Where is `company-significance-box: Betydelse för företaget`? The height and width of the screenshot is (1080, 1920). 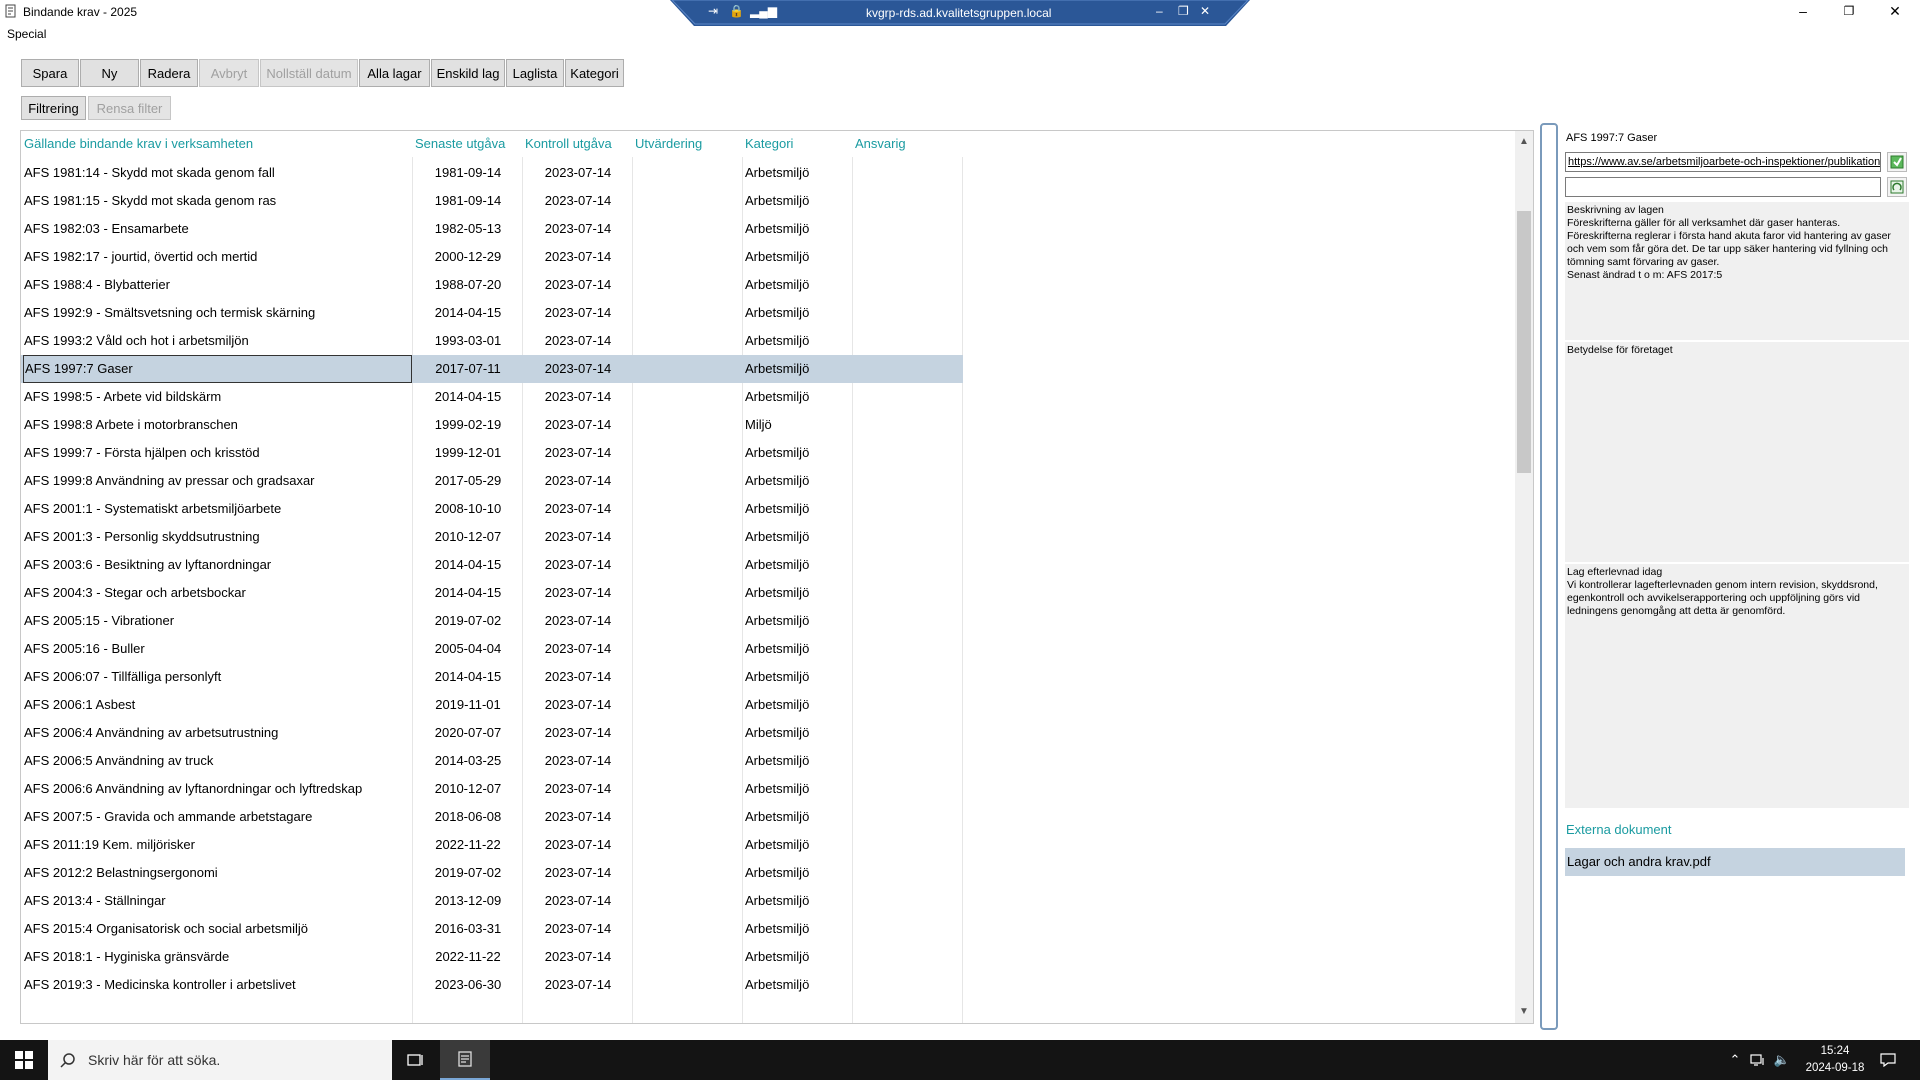
company-significance-box: Betydelse för företaget is located at coordinates (1737, 452).